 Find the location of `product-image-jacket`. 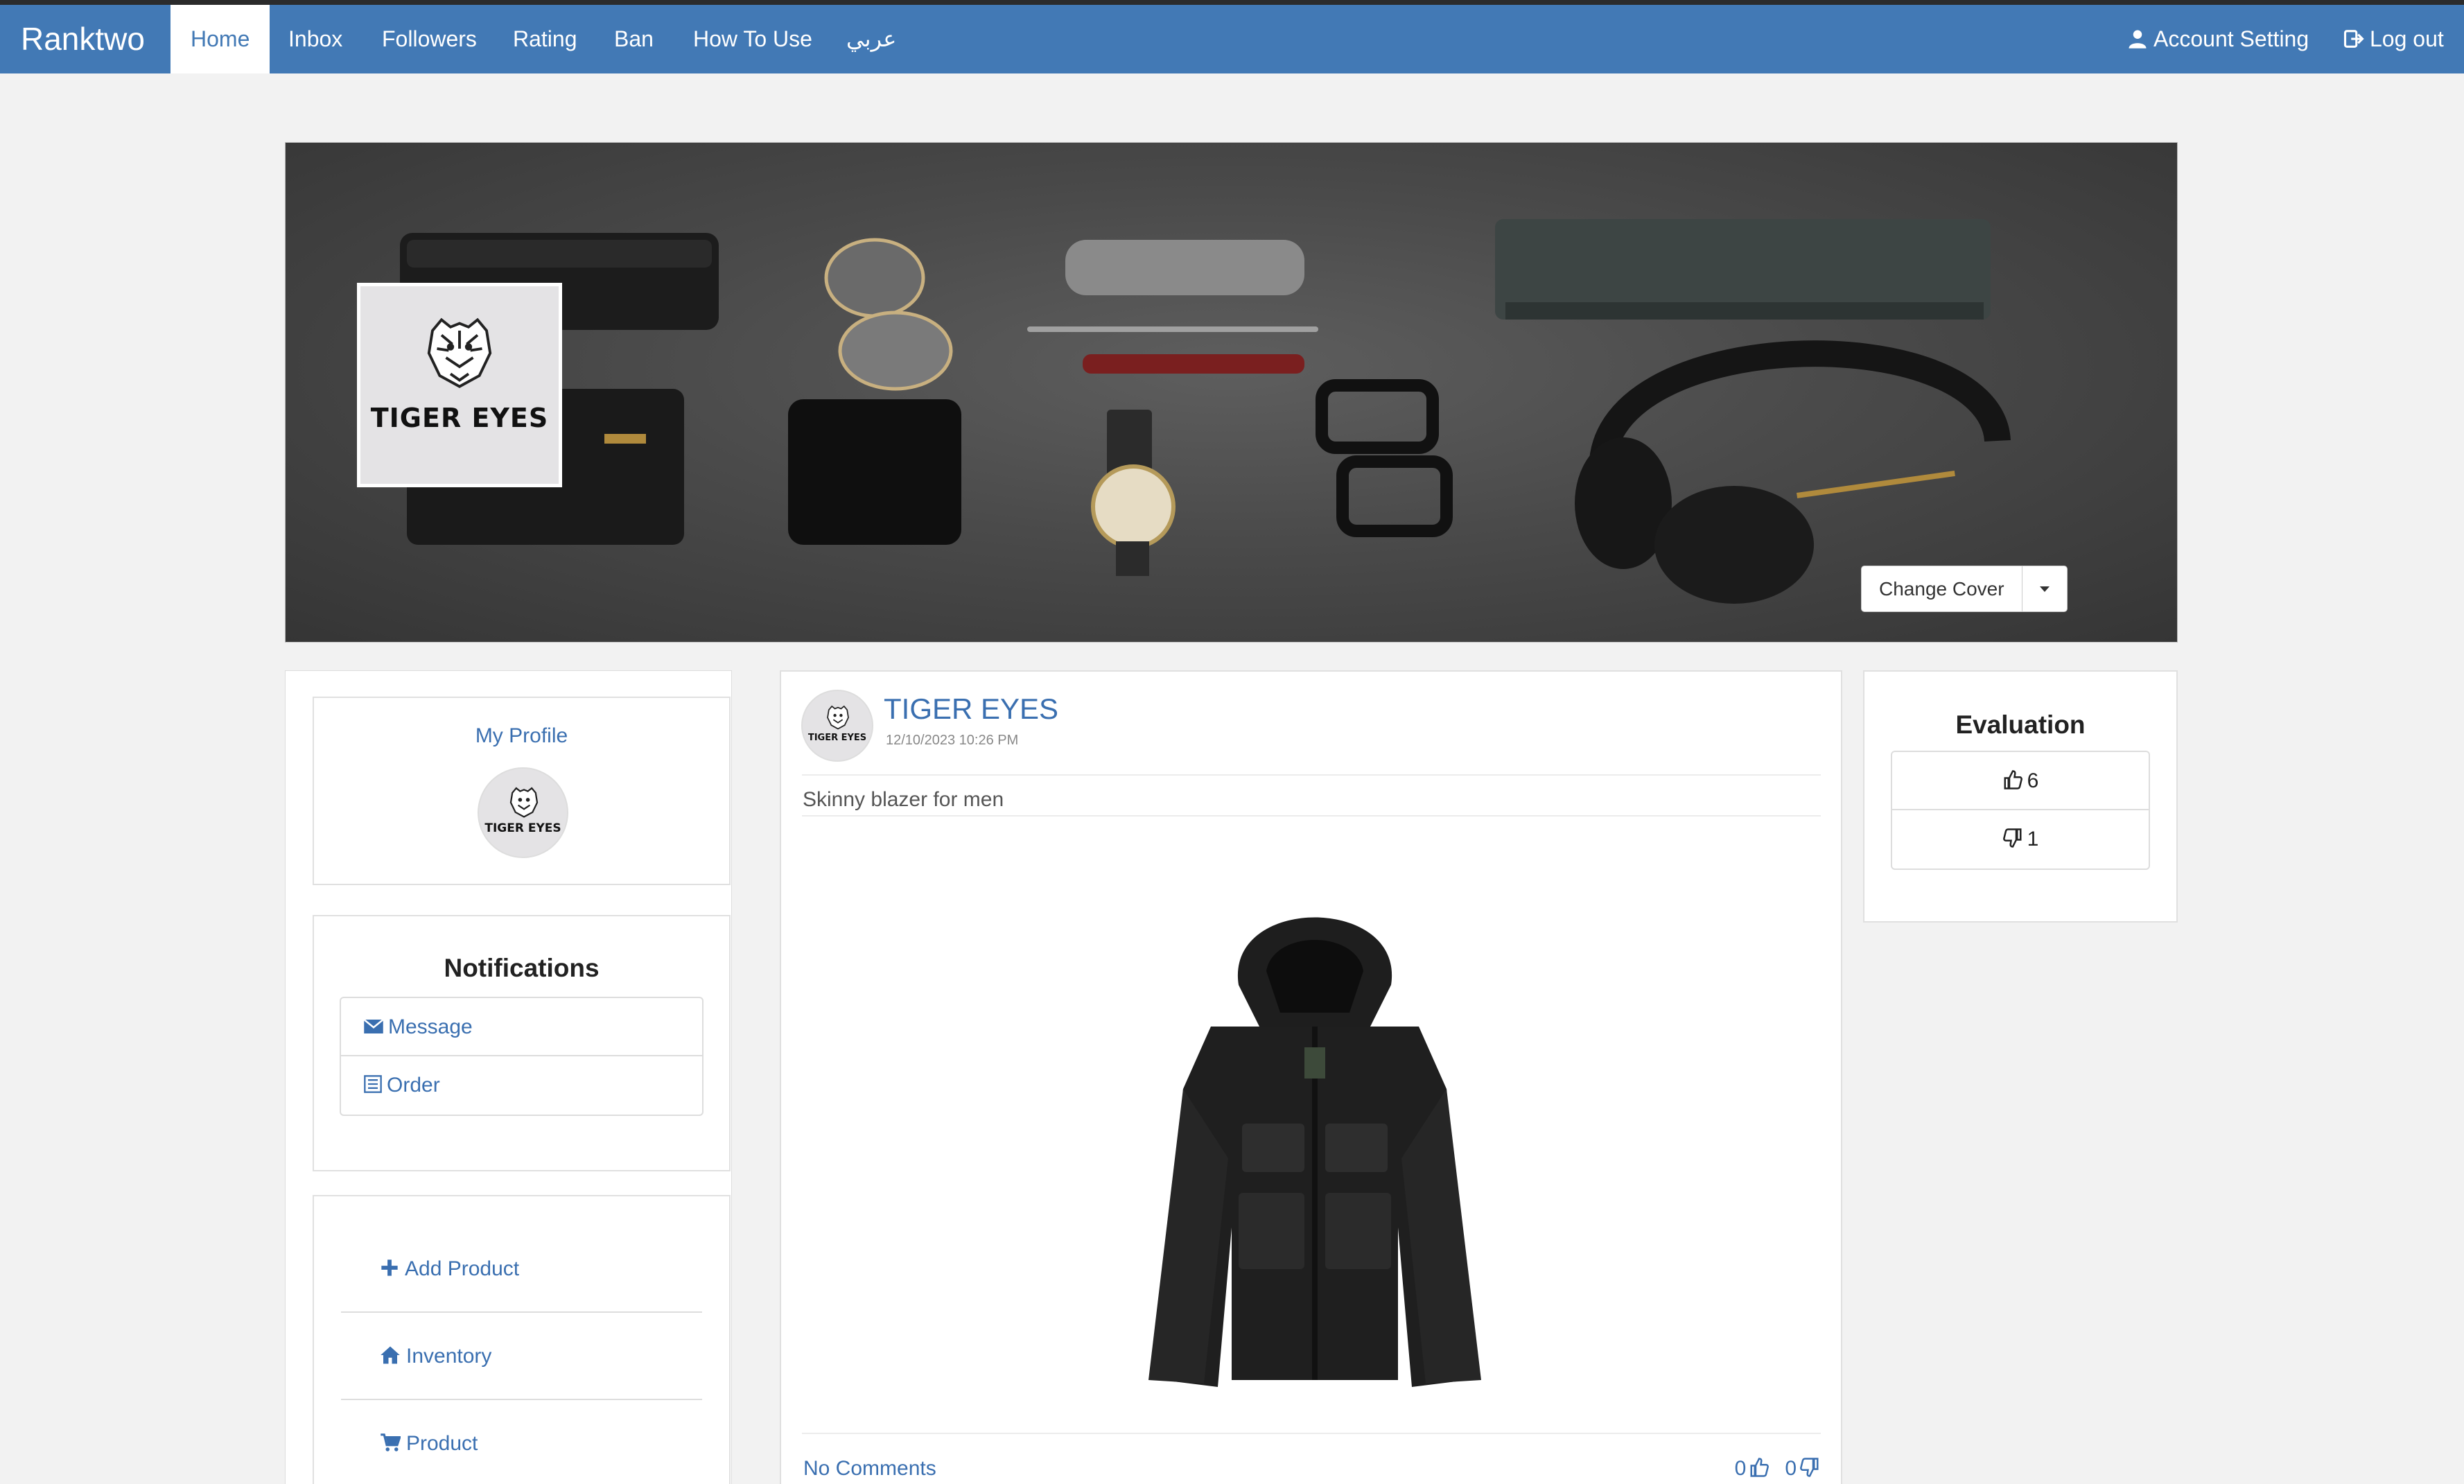

product-image-jacket is located at coordinates (1315, 1137).